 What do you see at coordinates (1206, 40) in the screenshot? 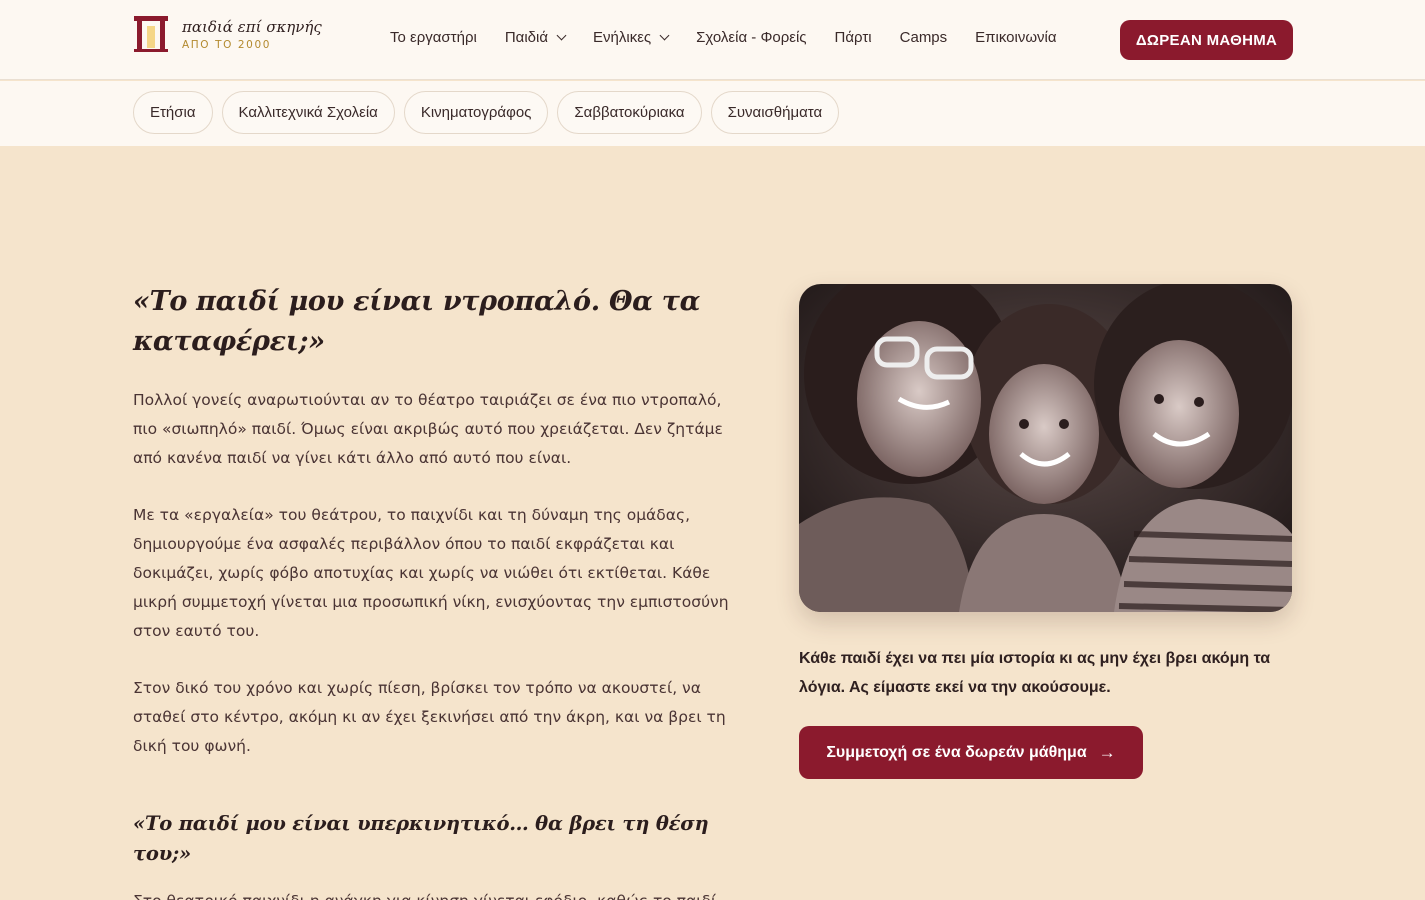
I see `free-lesson-button: ΔΩΡΕΑΝ ΜΑΘΗΜΑ` at bounding box center [1206, 40].